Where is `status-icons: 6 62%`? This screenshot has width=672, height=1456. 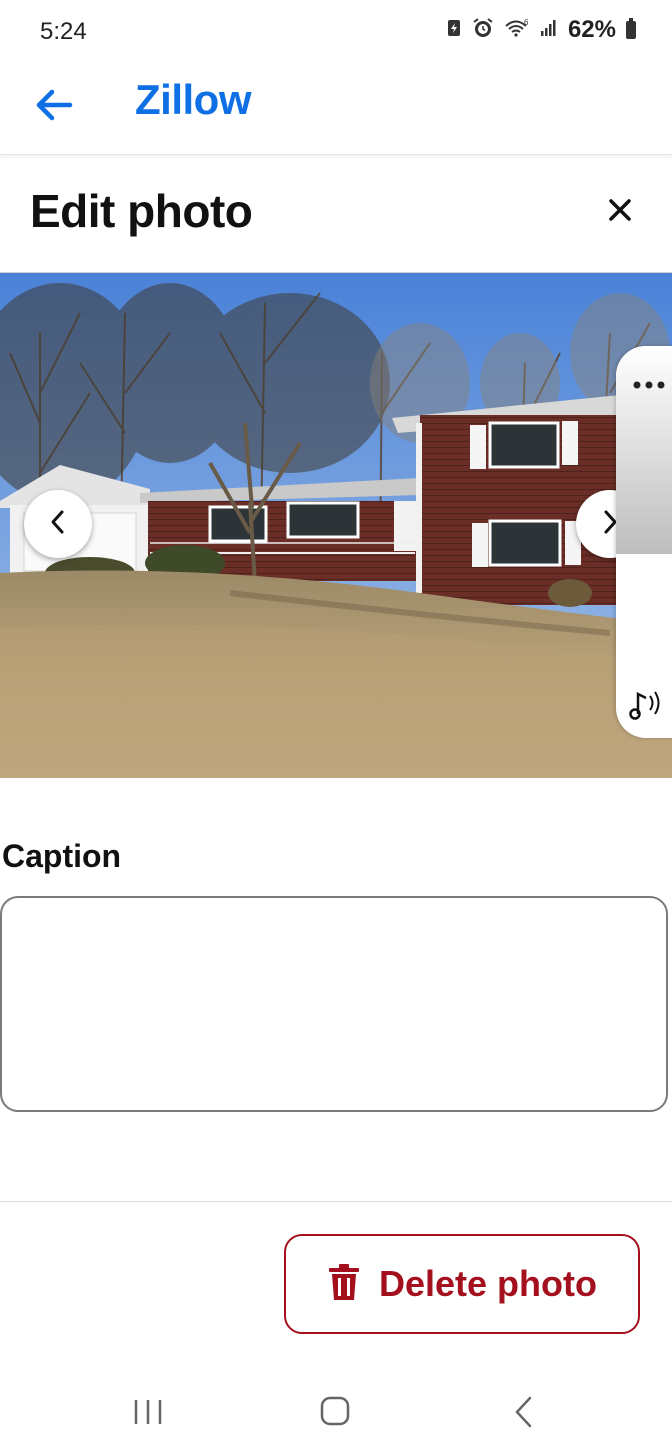 status-icons: 6 62% is located at coordinates (541, 30).